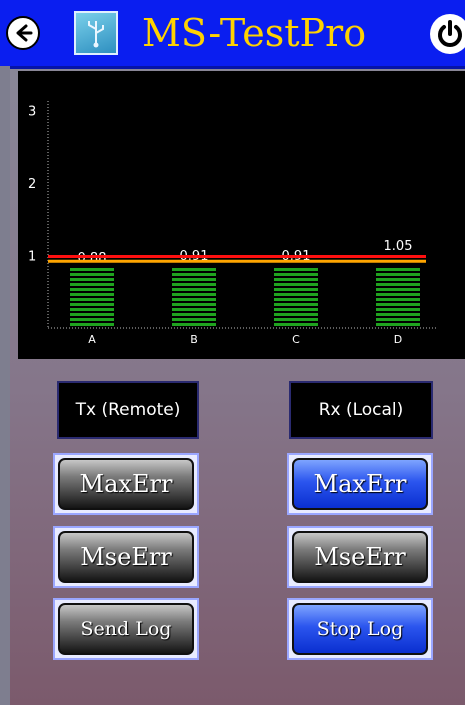 Image resolution: width=465 pixels, height=705 pixels. I want to click on title-bar: MS-TestPro, so click(232, 34).